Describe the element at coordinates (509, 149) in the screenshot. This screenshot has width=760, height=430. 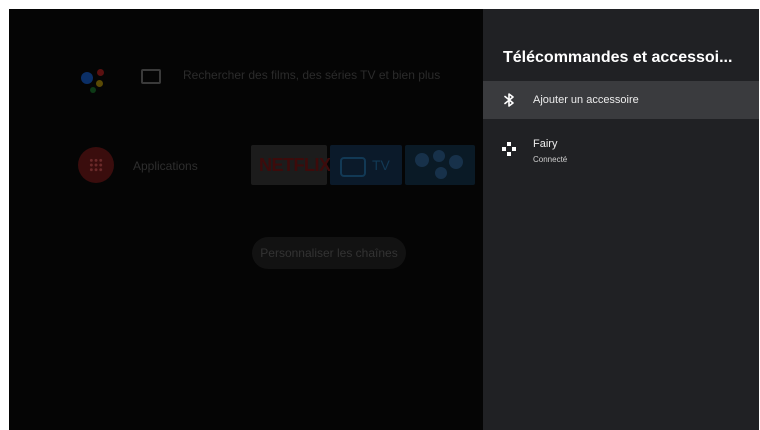
I see `gamepad-icon` at that location.